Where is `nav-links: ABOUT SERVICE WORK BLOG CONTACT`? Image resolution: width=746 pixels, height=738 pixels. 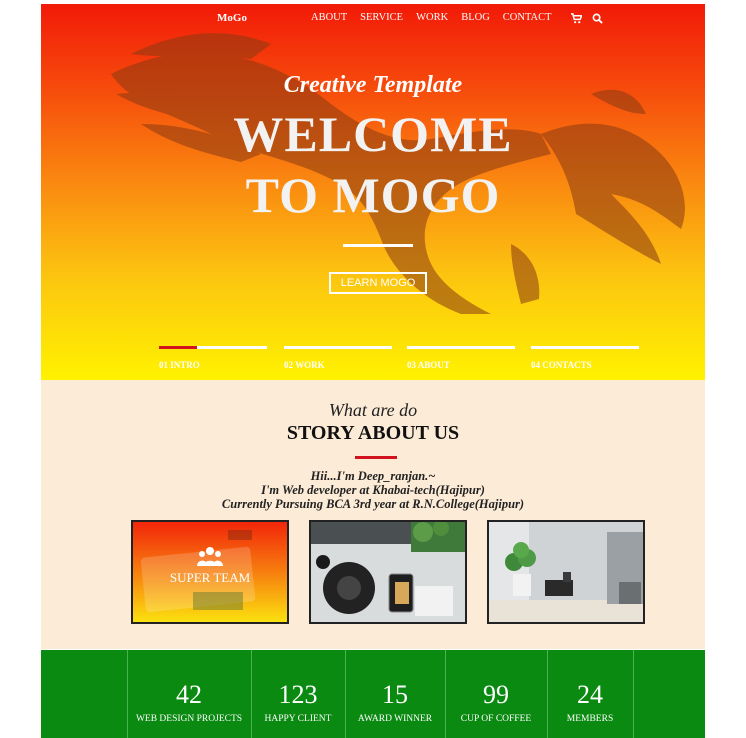 nav-links: ABOUT SERVICE WORK BLOG CONTACT is located at coordinates (438, 17).